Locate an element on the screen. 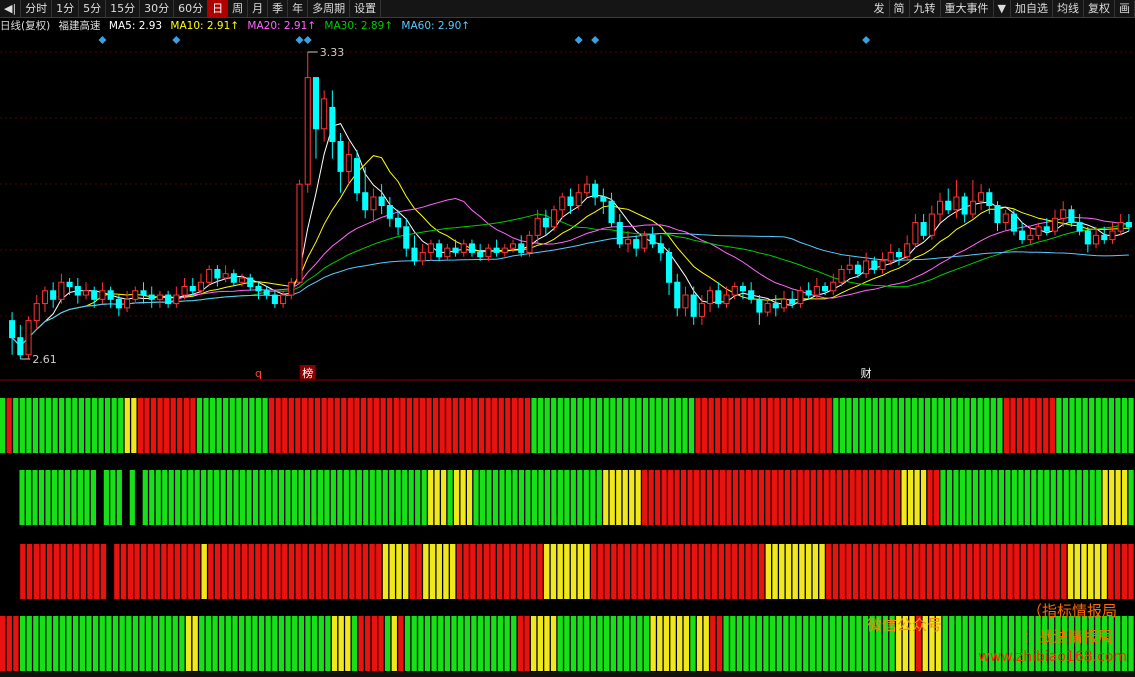  period-tab-9: 月 is located at coordinates (258, 8).